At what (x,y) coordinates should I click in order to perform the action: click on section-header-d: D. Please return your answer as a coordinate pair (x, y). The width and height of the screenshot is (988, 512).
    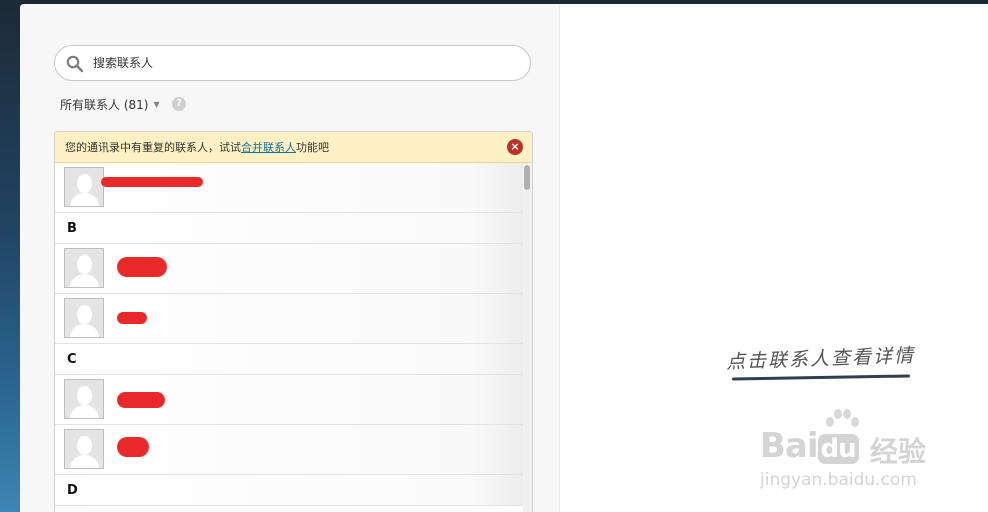
    Looking at the image, I should click on (290, 490).